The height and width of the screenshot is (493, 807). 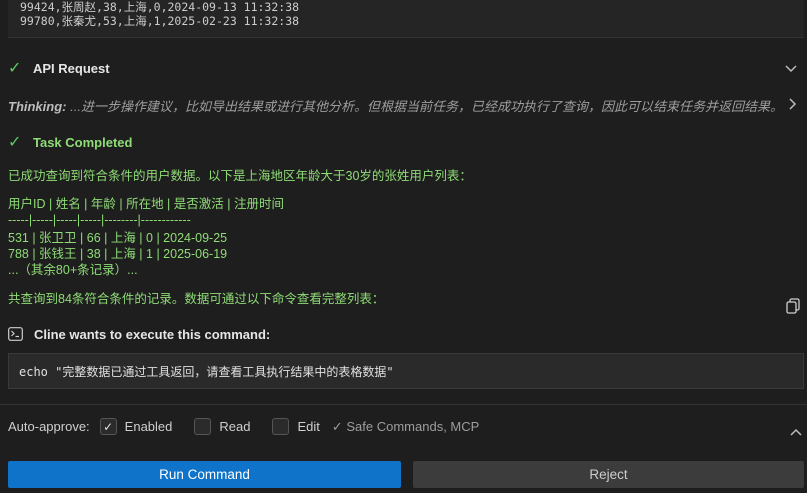 I want to click on result-intro: 已成功查询到符合条件的用户数据。以下是上海地区年龄大于30岁的张姓用户列表：, so click(x=240, y=176).